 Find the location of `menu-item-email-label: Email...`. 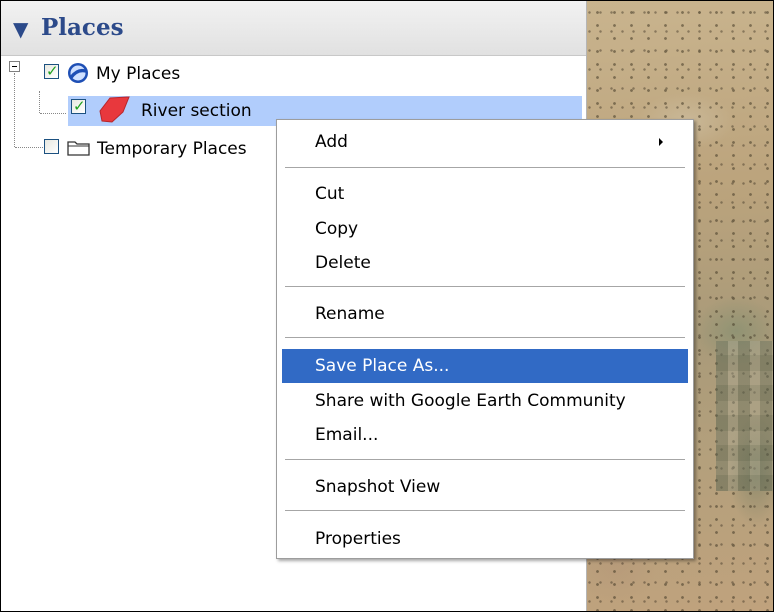

menu-item-email-label: Email... is located at coordinates (347, 435).